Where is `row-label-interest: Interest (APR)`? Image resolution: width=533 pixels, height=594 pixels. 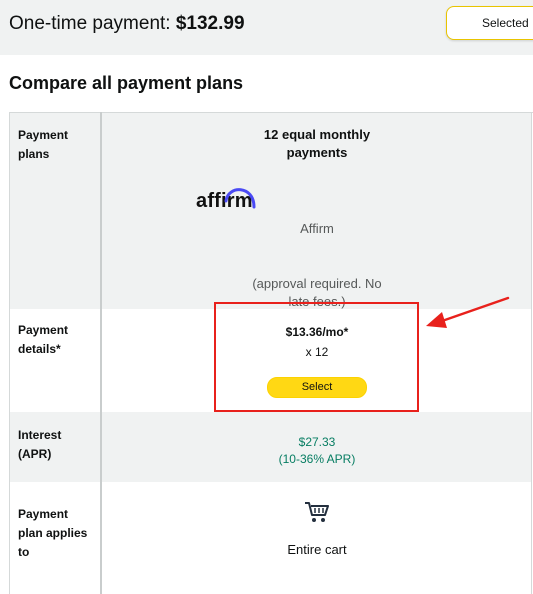
row-label-interest: Interest (APR) is located at coordinates (40, 444).